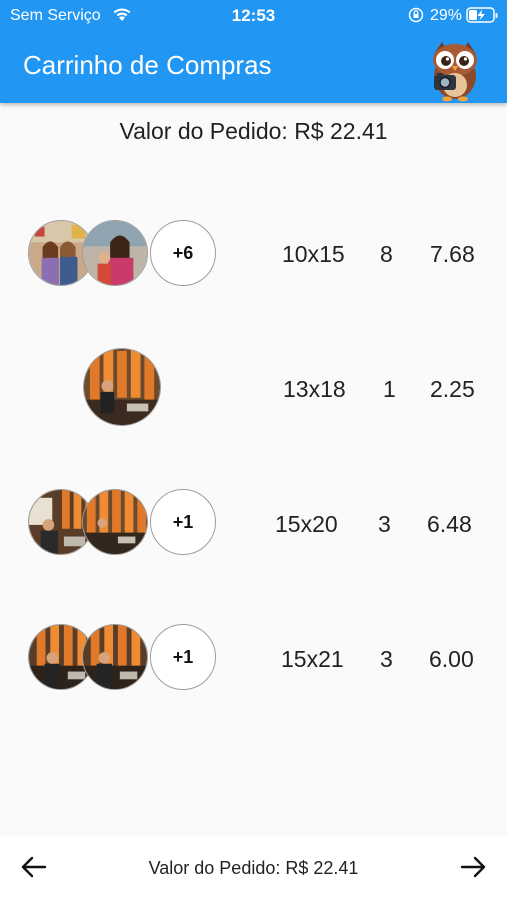 The height and width of the screenshot is (900, 507). Describe the element at coordinates (253, 131) in the screenshot. I see `order-total: Valor do Pedido: R$ 22.41` at that location.